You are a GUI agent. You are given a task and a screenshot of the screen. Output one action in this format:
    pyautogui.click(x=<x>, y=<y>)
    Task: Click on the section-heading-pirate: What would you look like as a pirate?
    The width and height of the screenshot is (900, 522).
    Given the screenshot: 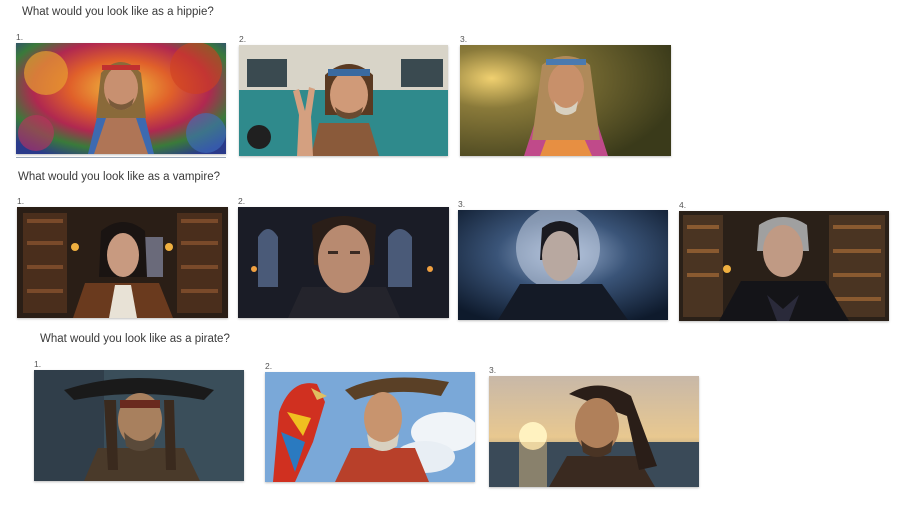 What is the action you would take?
    pyautogui.click(x=135, y=339)
    